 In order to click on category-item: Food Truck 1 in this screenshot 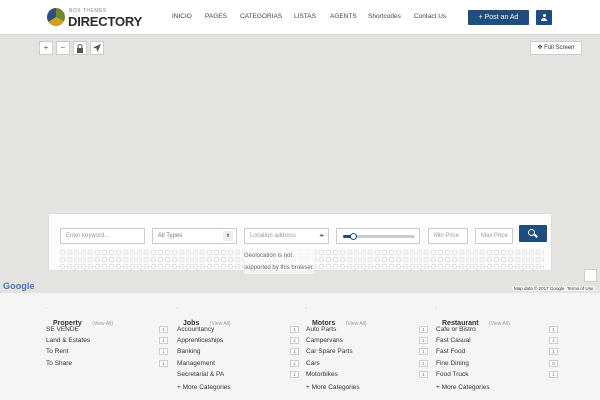, I will do `click(497, 376)`.